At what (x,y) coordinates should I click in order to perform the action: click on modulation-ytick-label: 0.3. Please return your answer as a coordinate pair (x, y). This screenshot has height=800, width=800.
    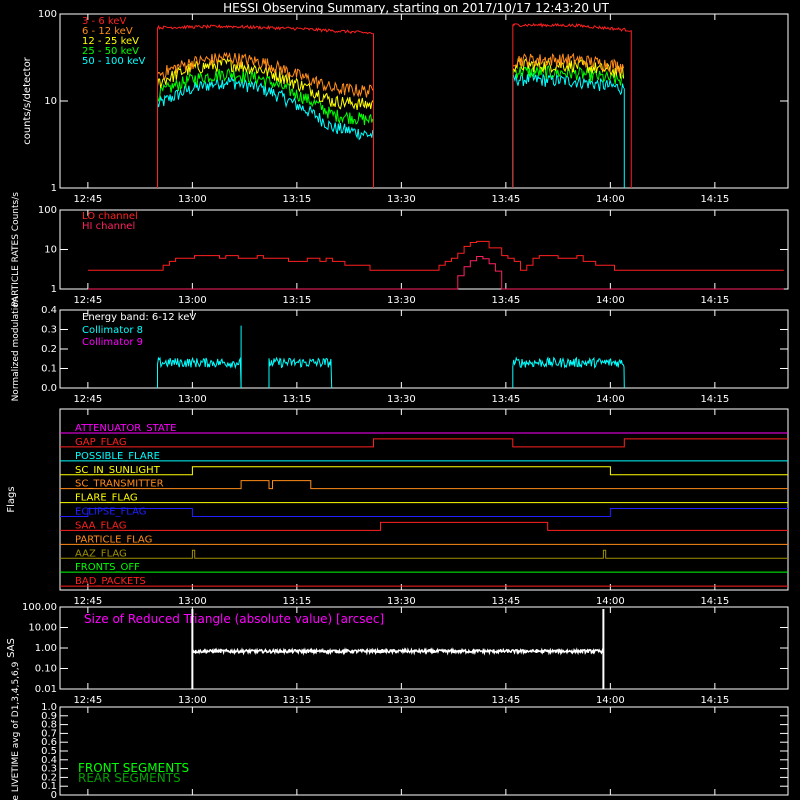
    Looking at the image, I should click on (49, 330).